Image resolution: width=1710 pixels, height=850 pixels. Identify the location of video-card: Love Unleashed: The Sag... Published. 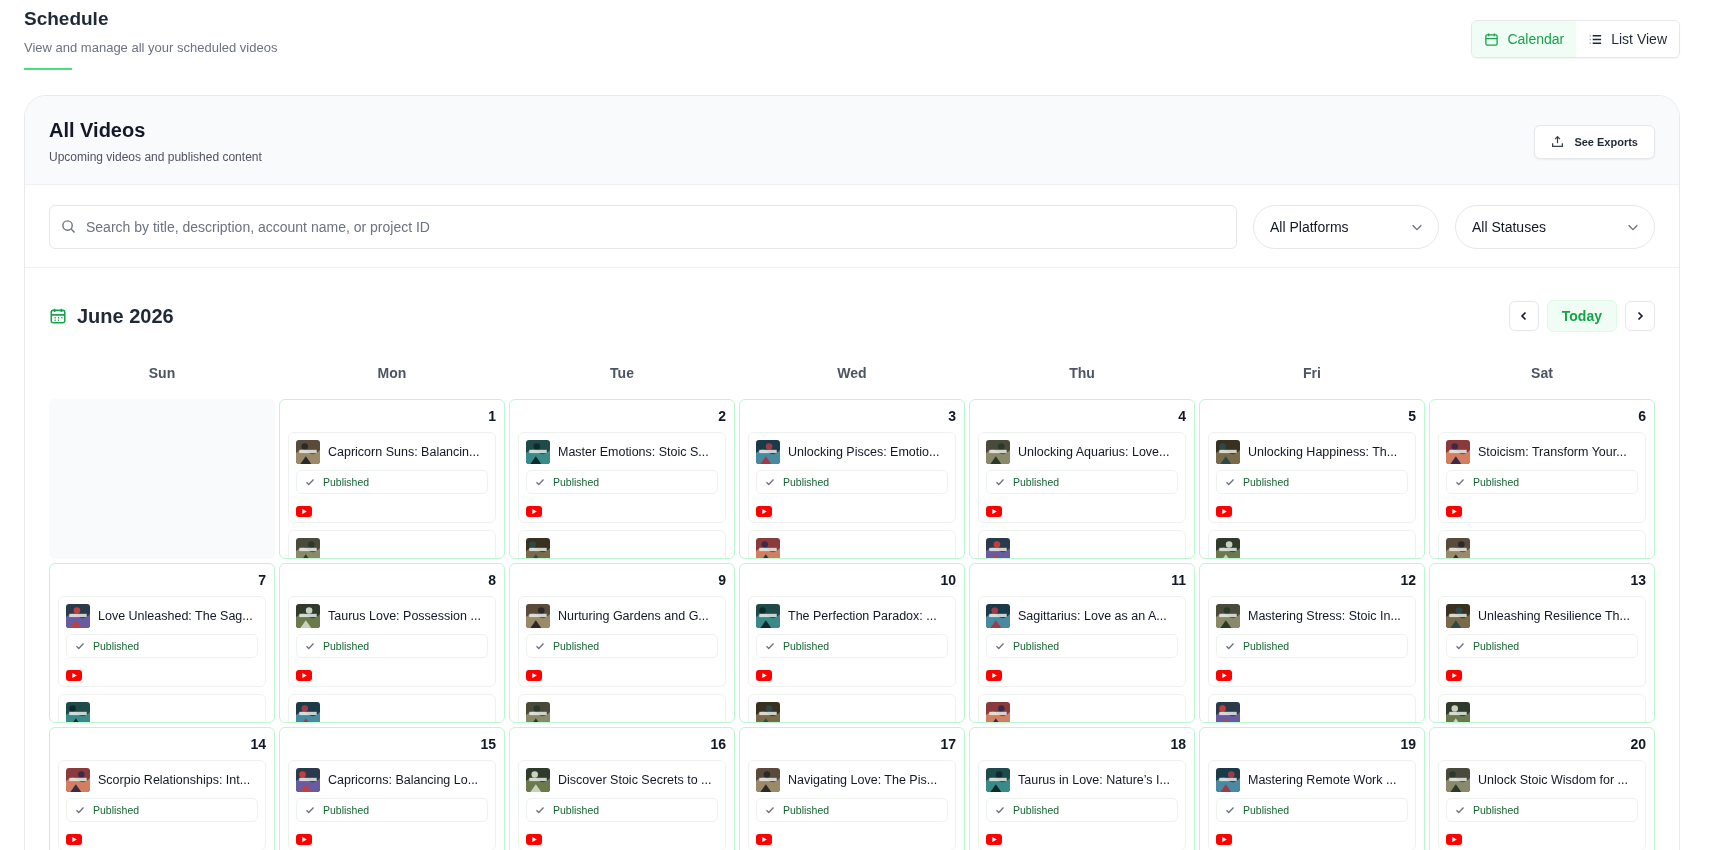
(162, 641).